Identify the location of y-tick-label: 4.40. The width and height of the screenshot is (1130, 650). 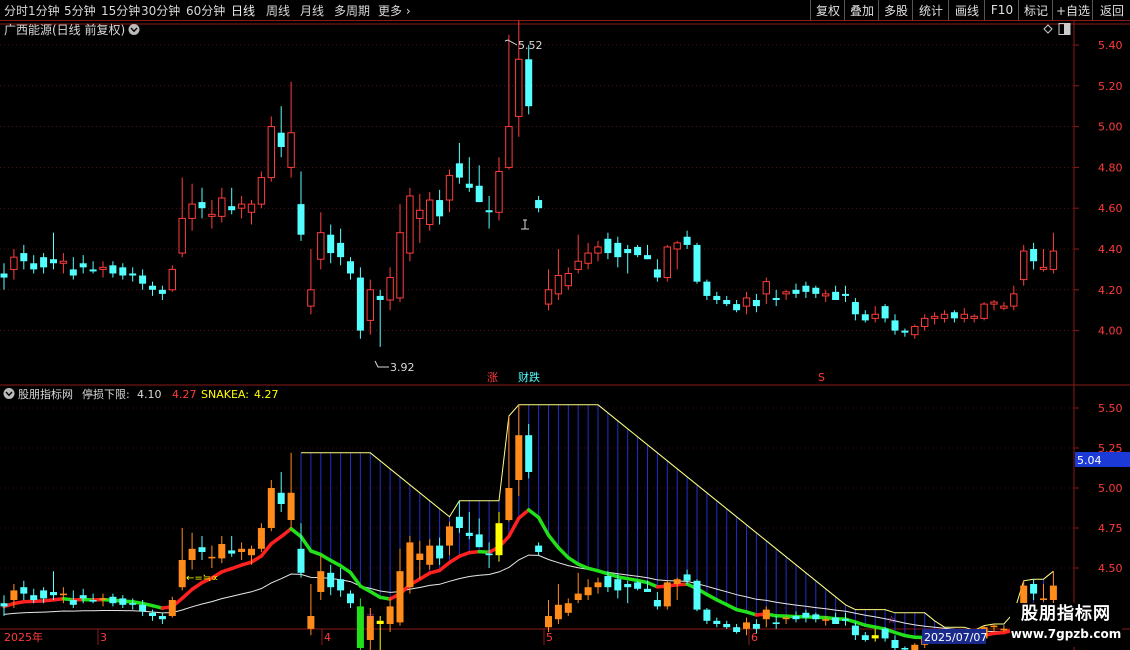
(1110, 249).